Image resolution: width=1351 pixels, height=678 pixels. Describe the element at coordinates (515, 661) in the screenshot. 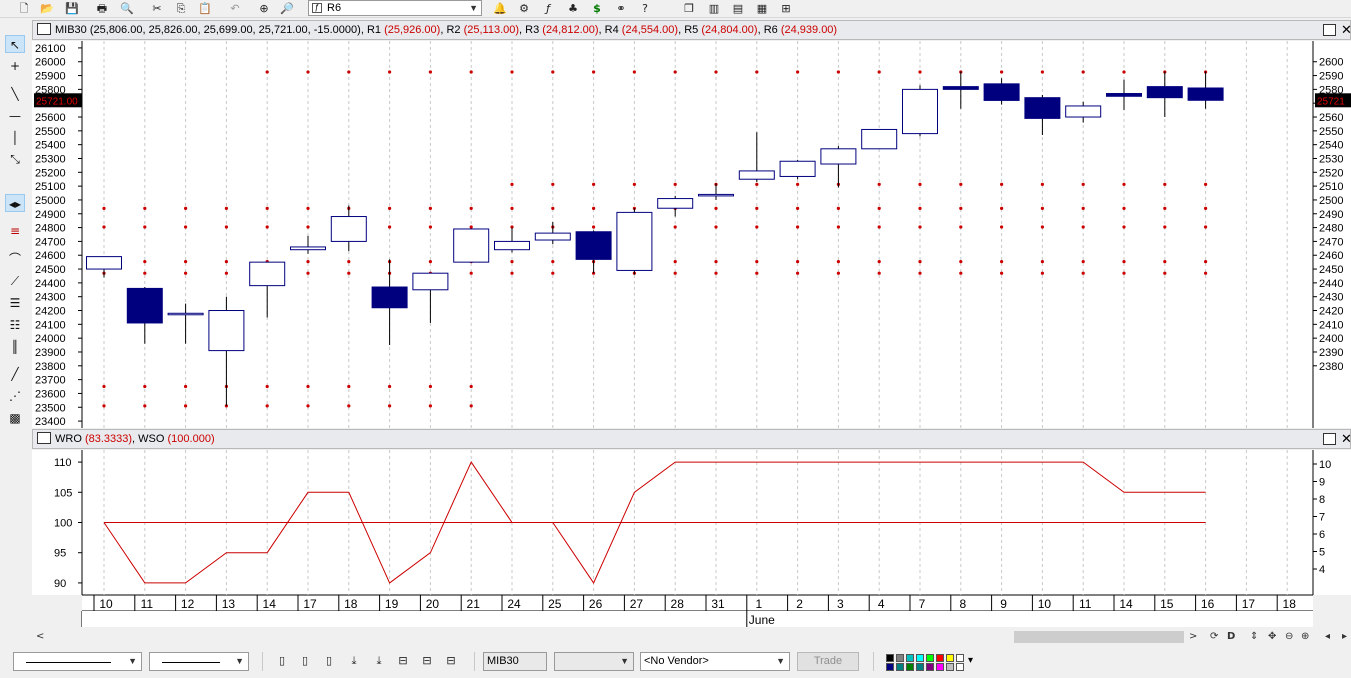

I see `symbol-field: MIB30` at that location.